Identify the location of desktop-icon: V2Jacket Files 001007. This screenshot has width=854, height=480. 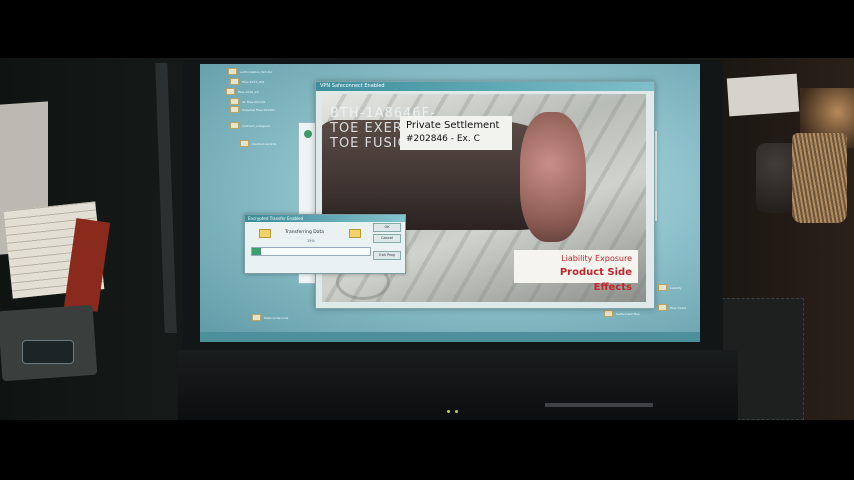
(252, 109).